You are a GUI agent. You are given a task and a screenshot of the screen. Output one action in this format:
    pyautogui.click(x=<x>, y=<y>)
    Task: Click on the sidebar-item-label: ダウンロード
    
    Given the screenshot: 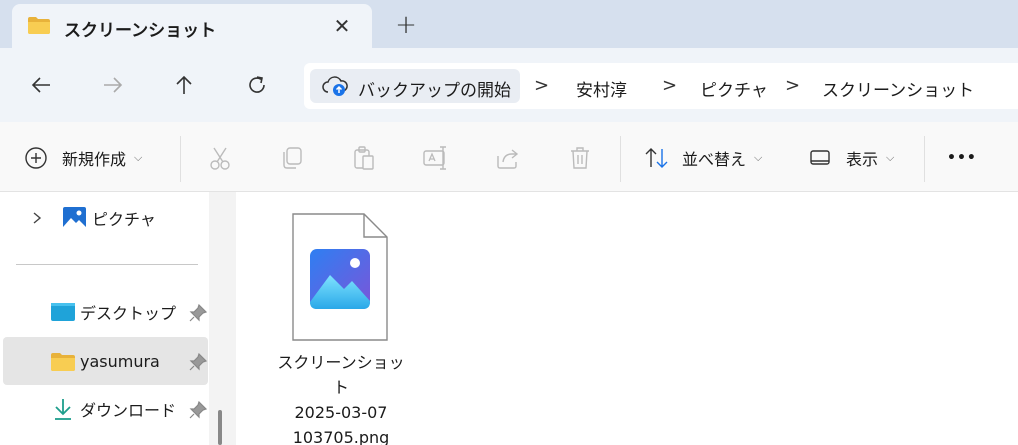 What is the action you would take?
    pyautogui.click(x=128, y=410)
    